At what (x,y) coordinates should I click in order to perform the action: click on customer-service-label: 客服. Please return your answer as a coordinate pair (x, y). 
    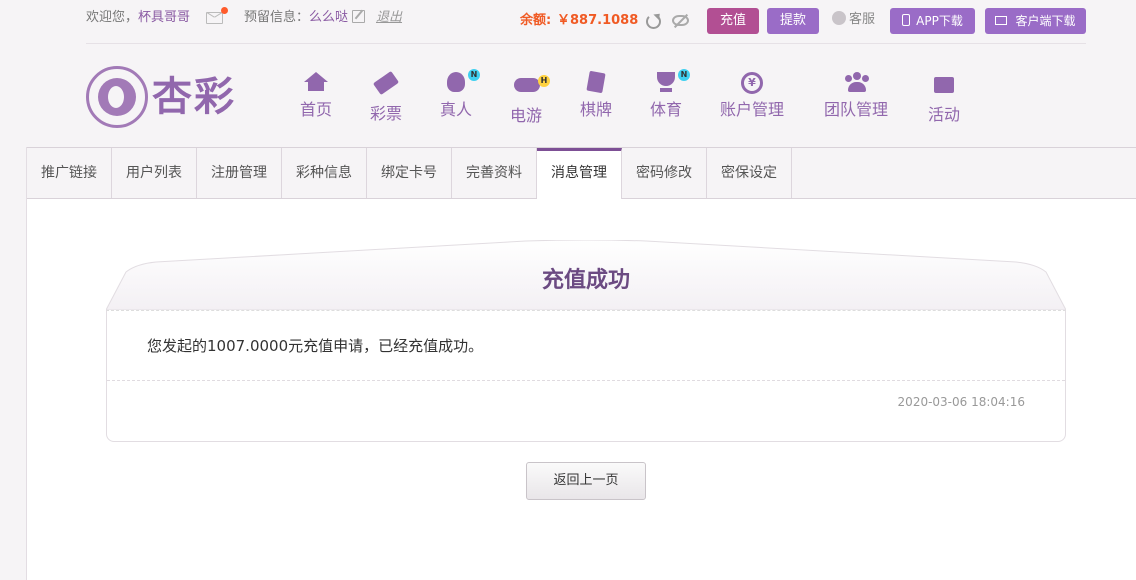
    Looking at the image, I should click on (862, 19).